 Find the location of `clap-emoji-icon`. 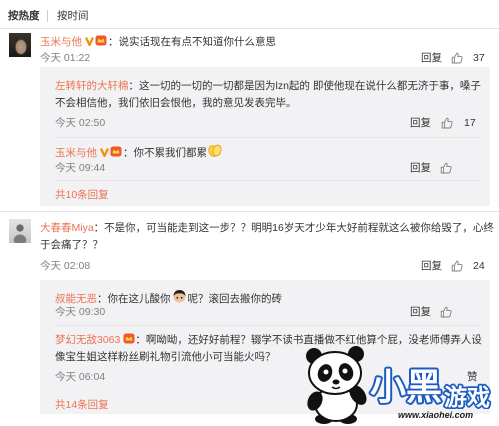

clap-emoji-icon is located at coordinates (215, 150).